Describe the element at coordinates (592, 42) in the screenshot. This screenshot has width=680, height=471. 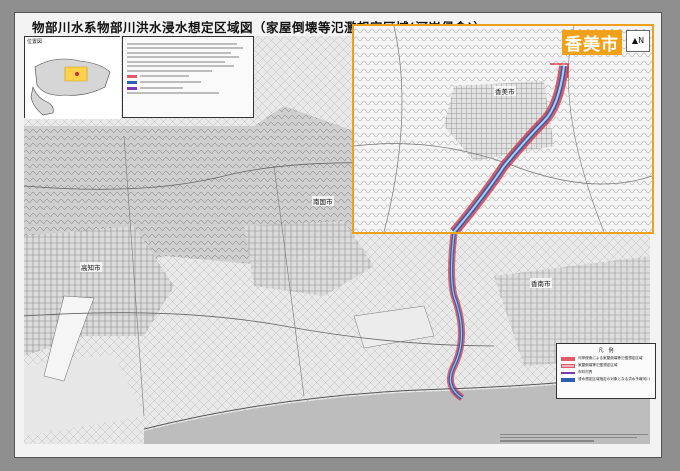
I see `inset-title: 香美市` at that location.